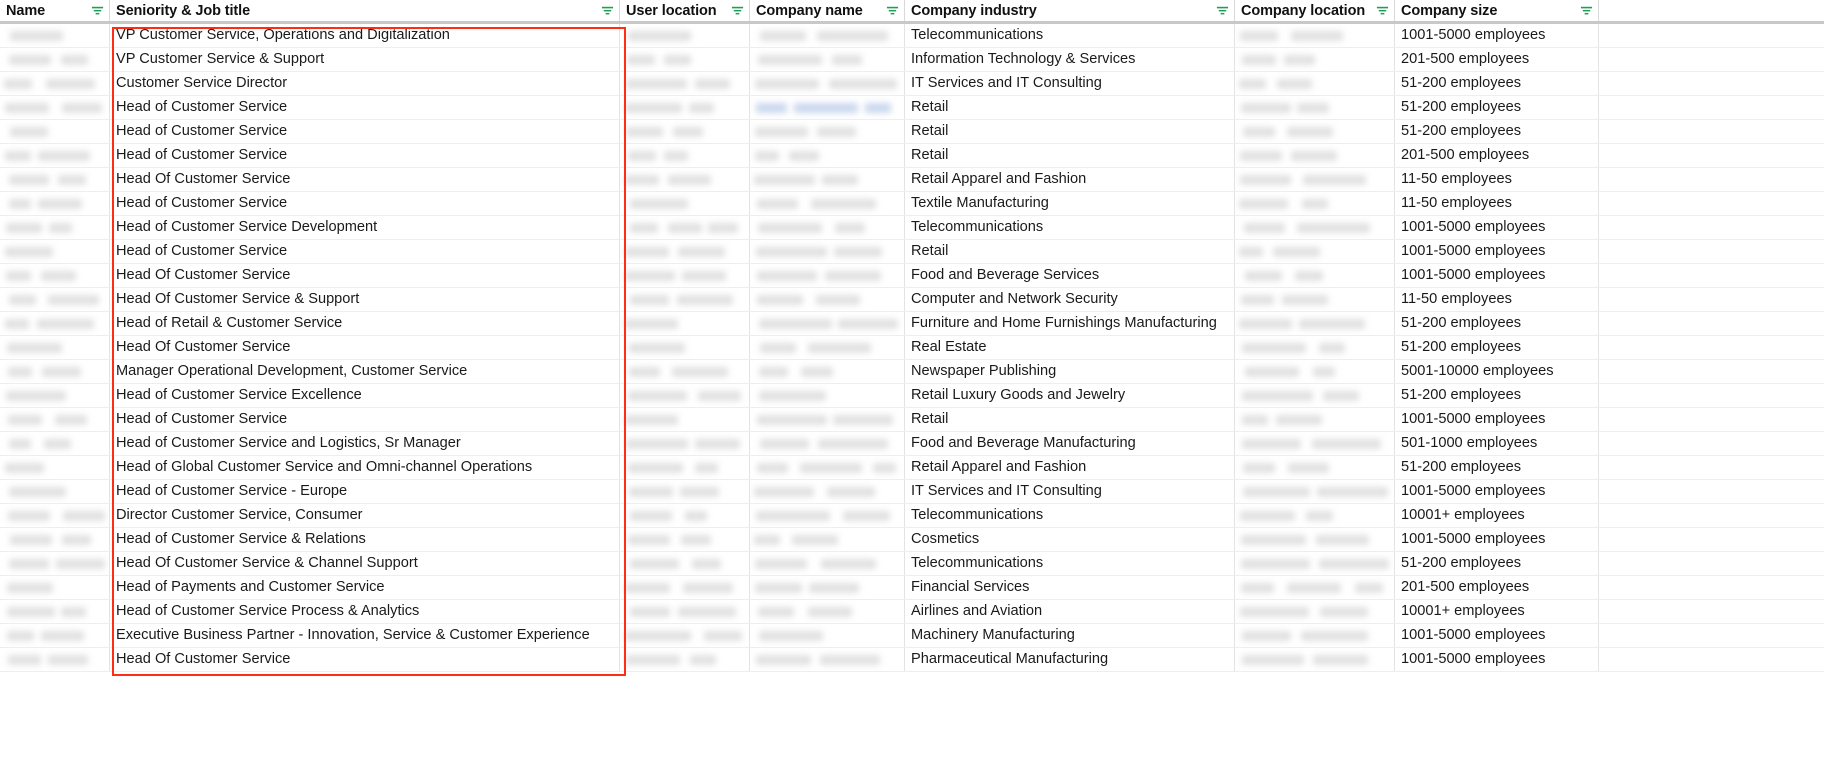  I want to click on column-header-company_size: Company size, so click(1497, 10).